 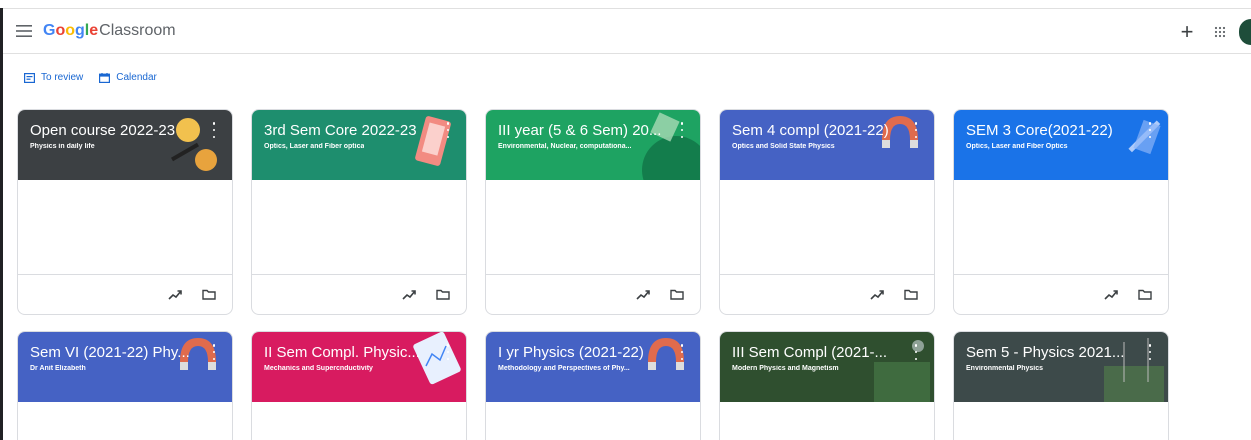 What do you see at coordinates (125, 212) in the screenshot?
I see `class-card: Open course 2022-23 Physics in daily life` at bounding box center [125, 212].